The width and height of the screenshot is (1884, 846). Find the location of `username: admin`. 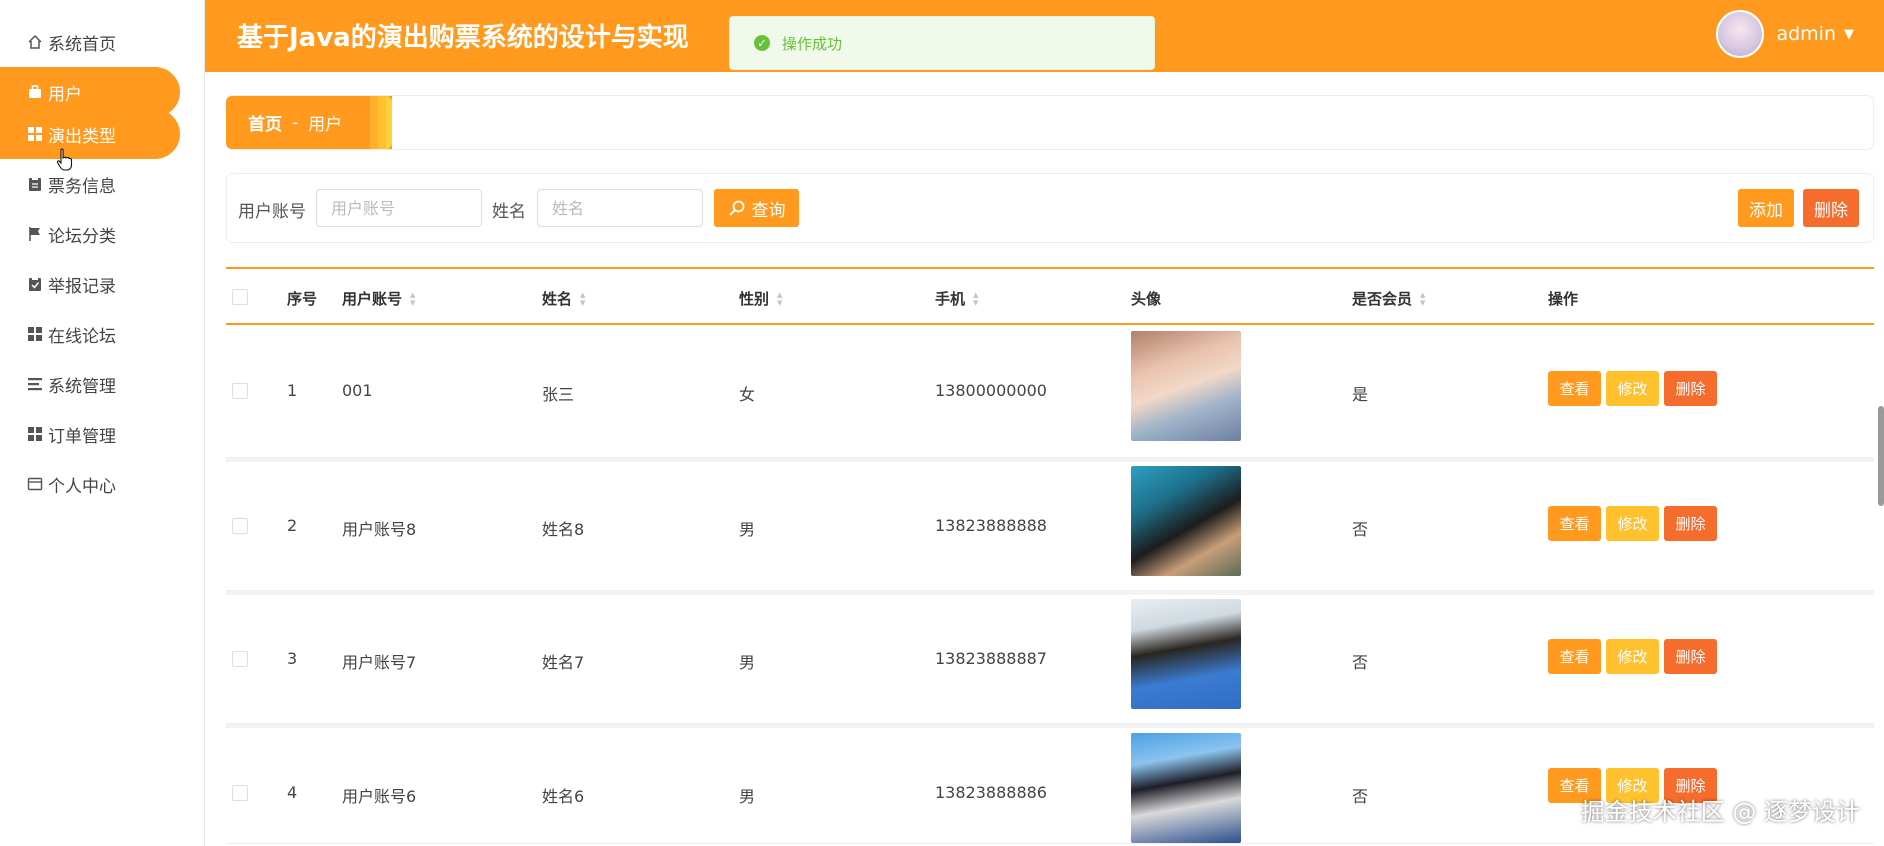

username: admin is located at coordinates (1806, 34).